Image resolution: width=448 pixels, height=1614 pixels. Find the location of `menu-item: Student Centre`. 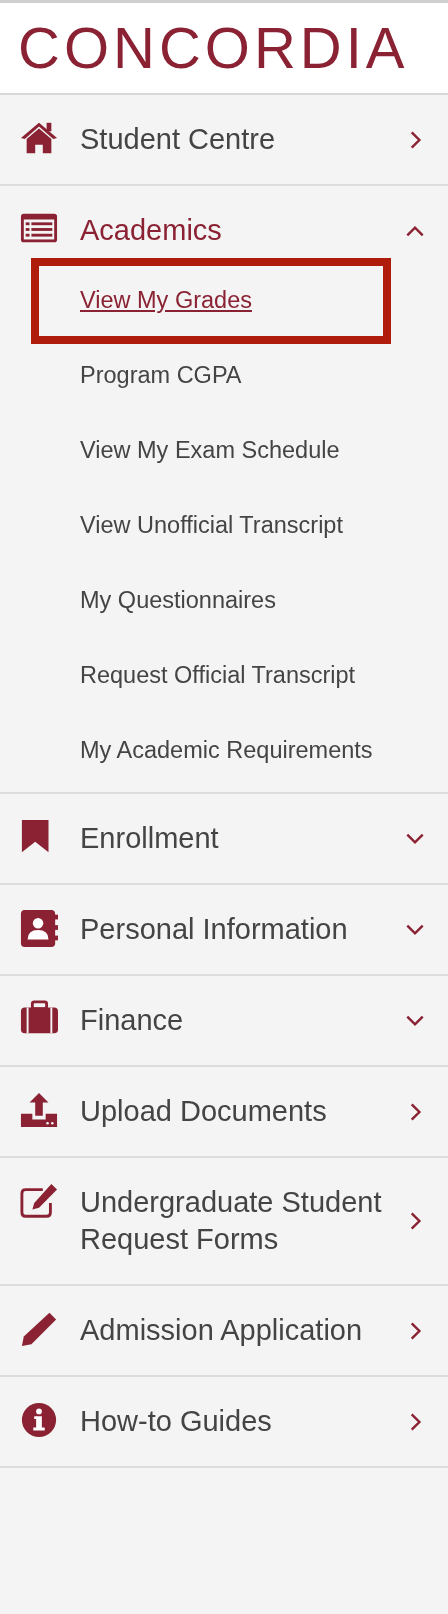

menu-item: Student Centre is located at coordinates (224, 139).